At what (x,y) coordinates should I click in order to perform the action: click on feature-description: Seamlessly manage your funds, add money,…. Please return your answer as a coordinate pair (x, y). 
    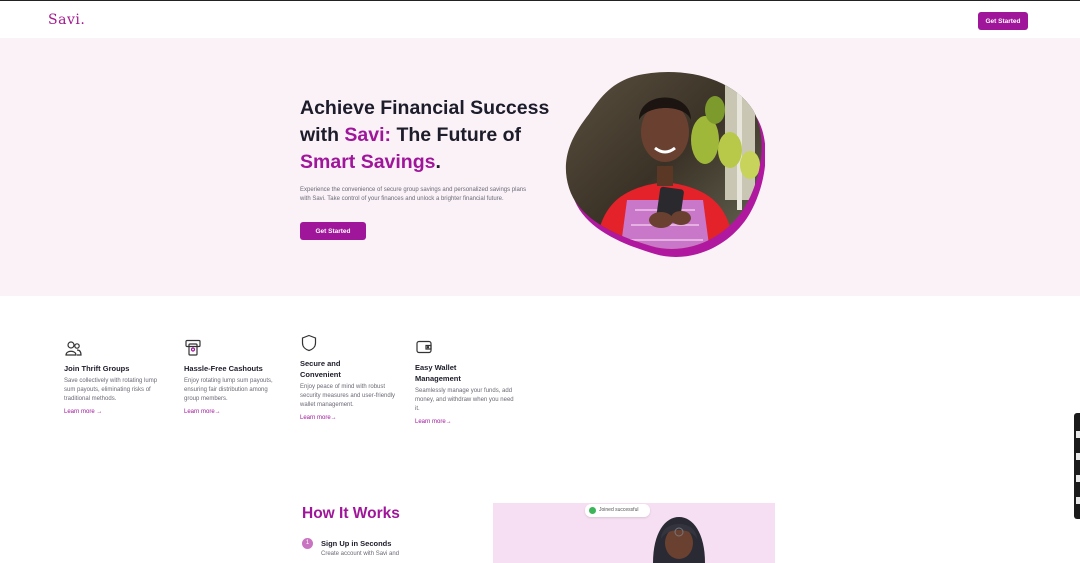
    Looking at the image, I should click on (464, 400).